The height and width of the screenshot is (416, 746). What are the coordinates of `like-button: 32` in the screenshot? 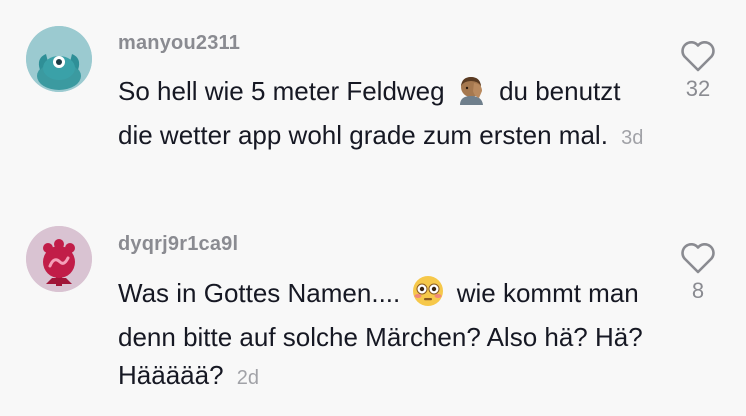 It's located at (698, 71).